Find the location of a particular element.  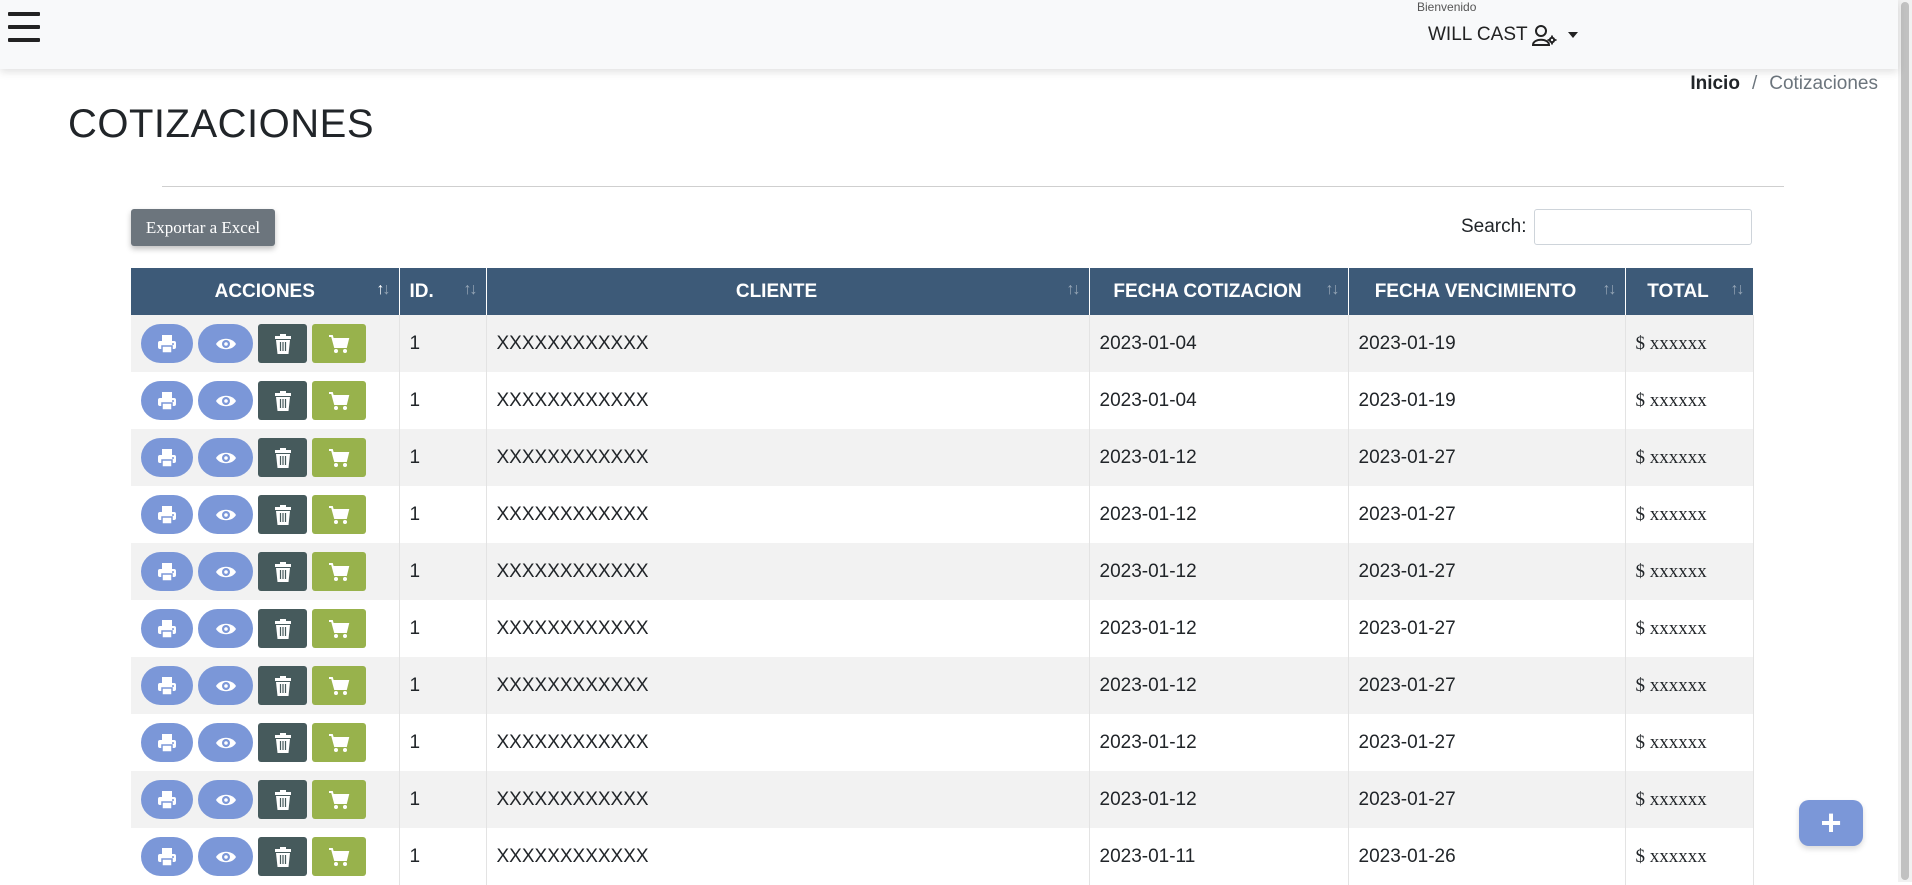

page-scrollbar is located at coordinates (1905, 441).